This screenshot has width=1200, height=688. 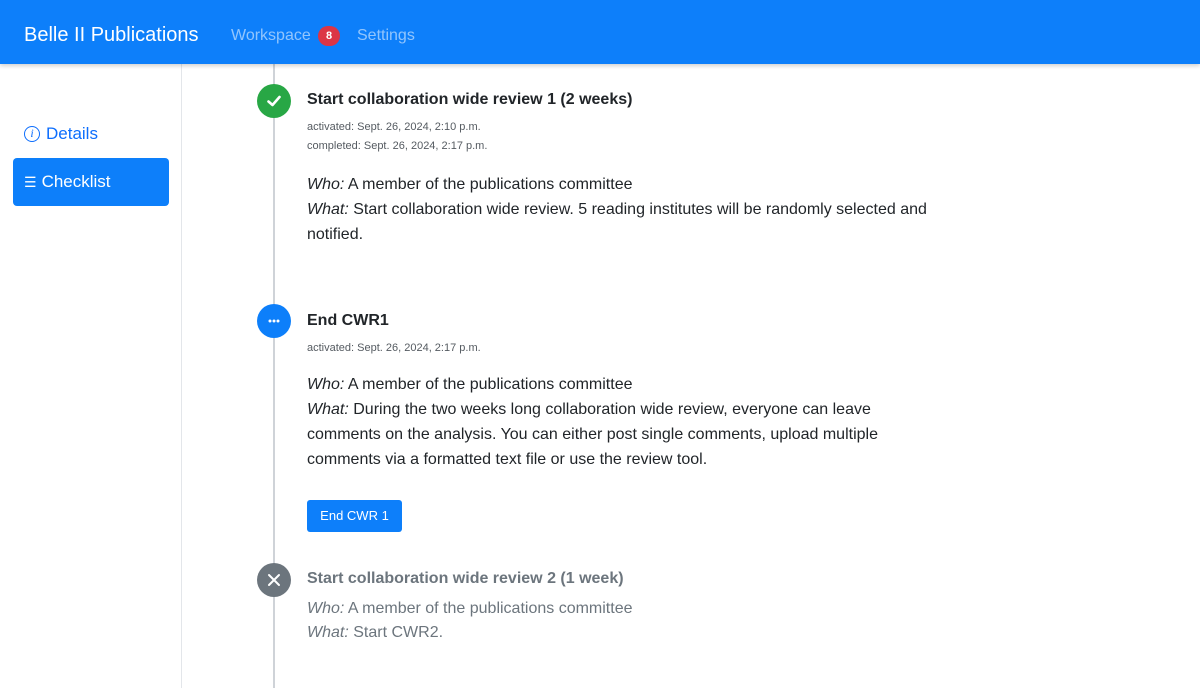 What do you see at coordinates (348, 320) in the screenshot?
I see `step-title: End CWR1` at bounding box center [348, 320].